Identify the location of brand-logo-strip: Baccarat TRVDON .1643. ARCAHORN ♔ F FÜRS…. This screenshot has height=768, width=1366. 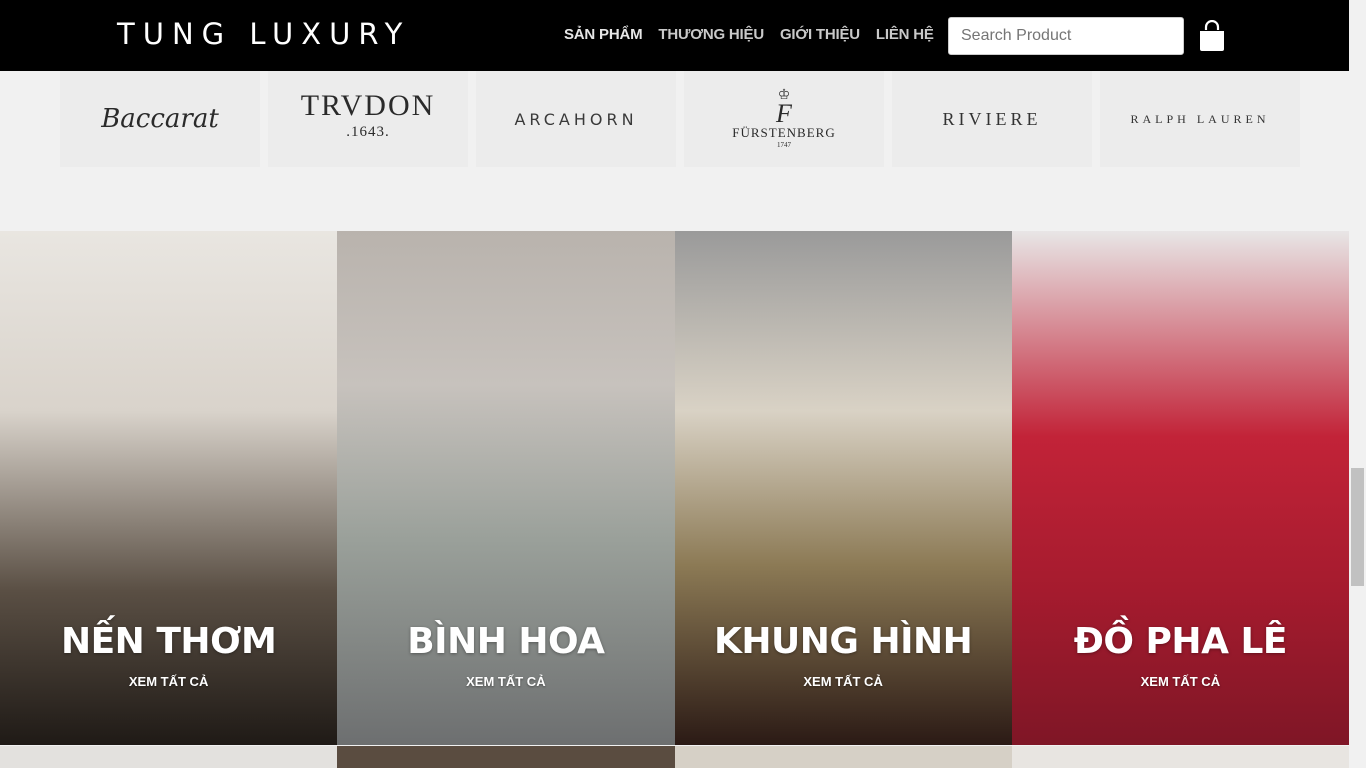
(680, 121).